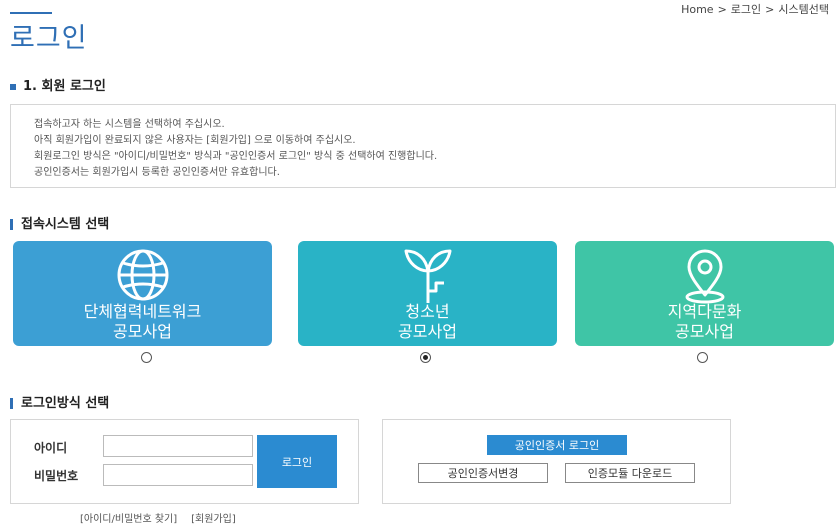 The height and width of the screenshot is (526, 837). I want to click on globe-icon, so click(142, 275).